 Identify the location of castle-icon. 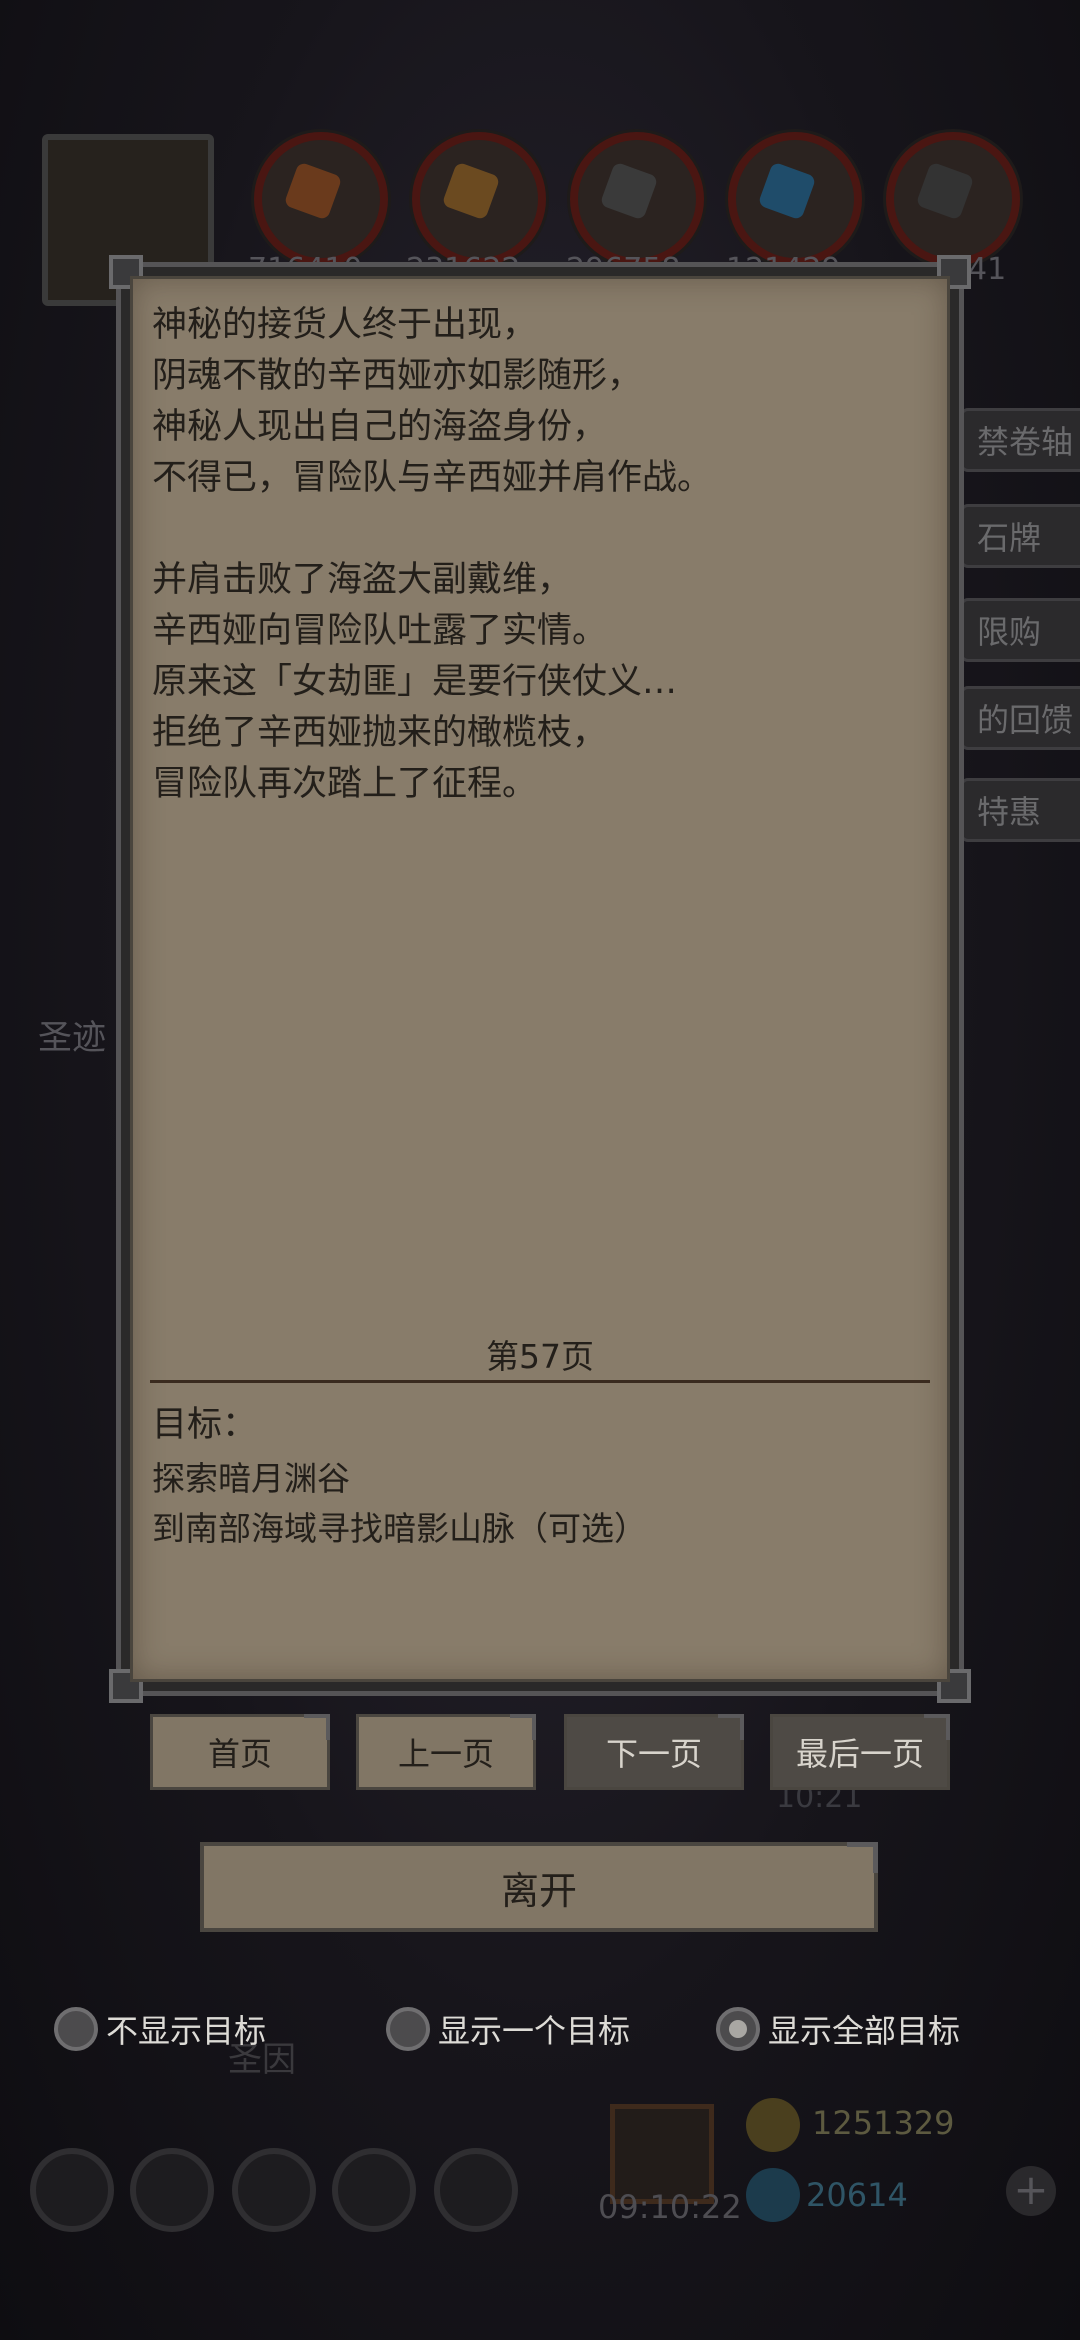
(274, 2190).